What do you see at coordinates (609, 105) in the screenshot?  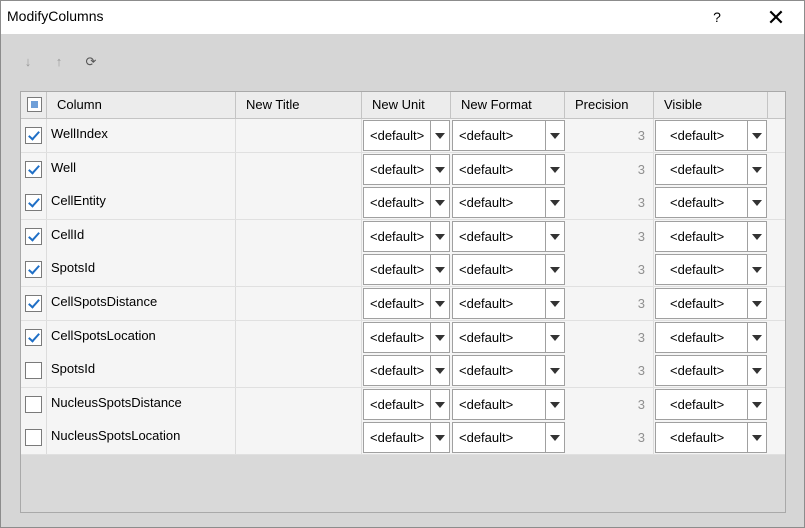 I see `header-precision: Precision` at bounding box center [609, 105].